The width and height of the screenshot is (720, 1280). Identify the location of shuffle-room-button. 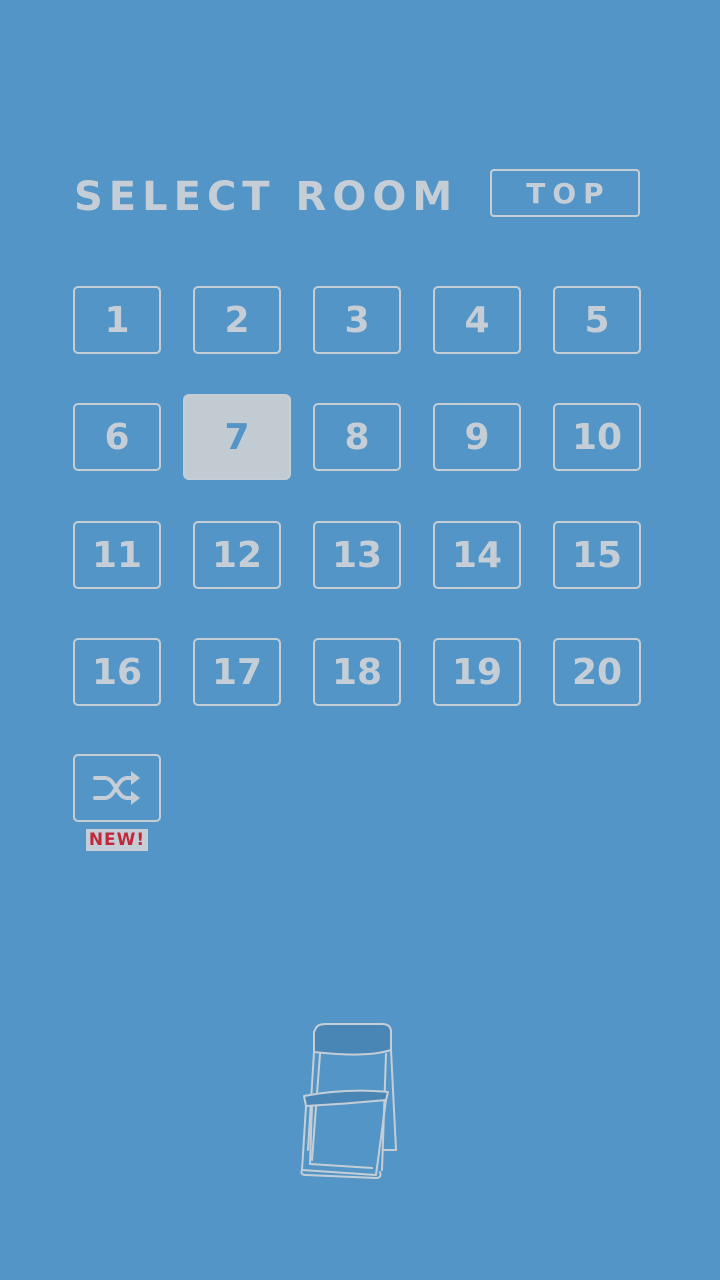
(117, 788).